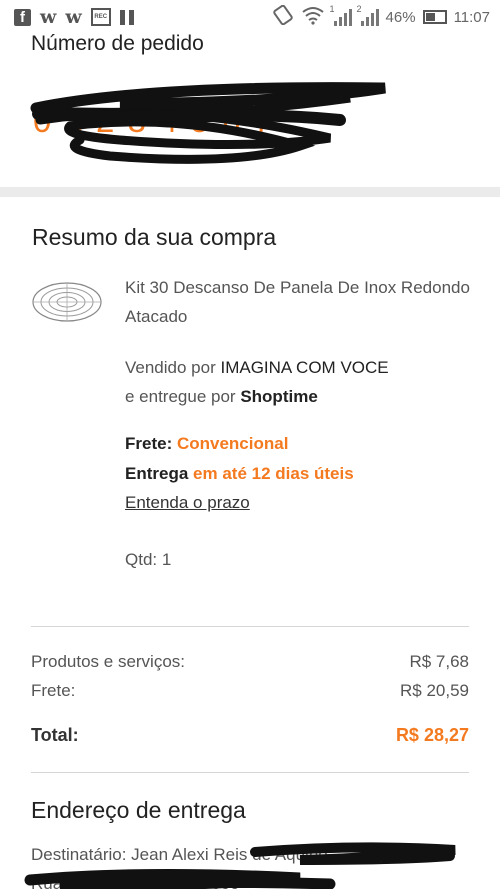  What do you see at coordinates (250, 735) in the screenshot?
I see `grand-total-row: Total: R$ 28,27` at bounding box center [250, 735].